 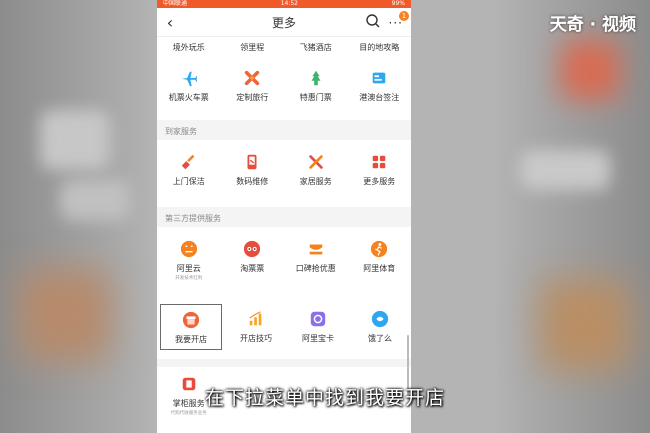 I want to click on battery-label: 99%, so click(x=398, y=3).